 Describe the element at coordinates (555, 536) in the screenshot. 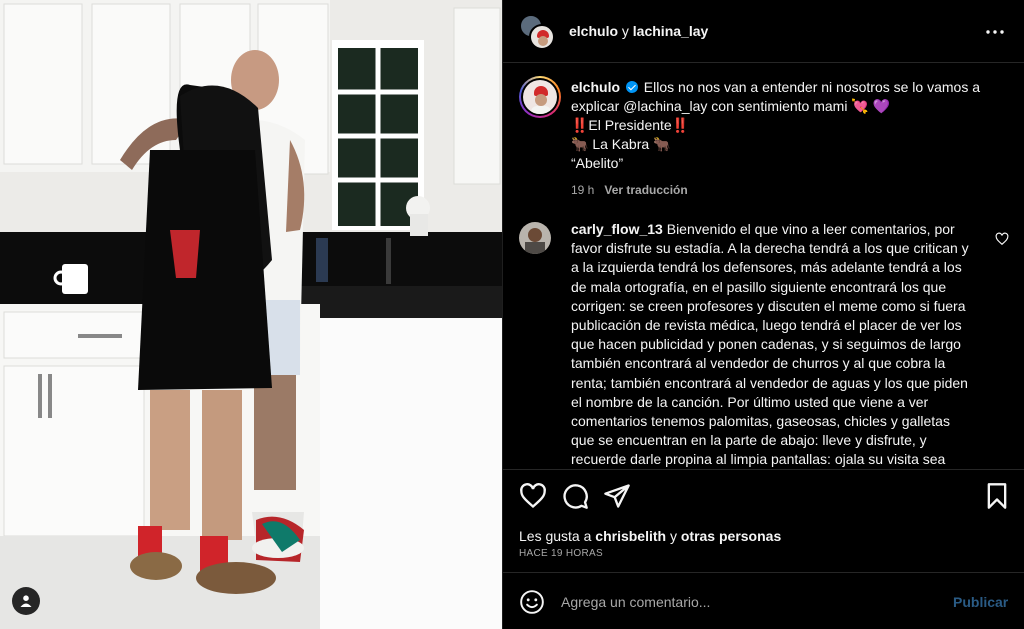

I see `likes-prefix: Les gusta a` at that location.